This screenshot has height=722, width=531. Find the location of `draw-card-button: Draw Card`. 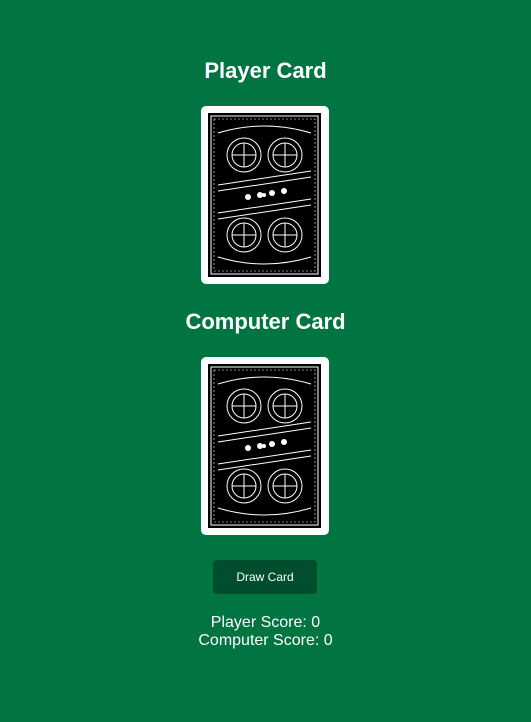

draw-card-button: Draw Card is located at coordinates (265, 577).